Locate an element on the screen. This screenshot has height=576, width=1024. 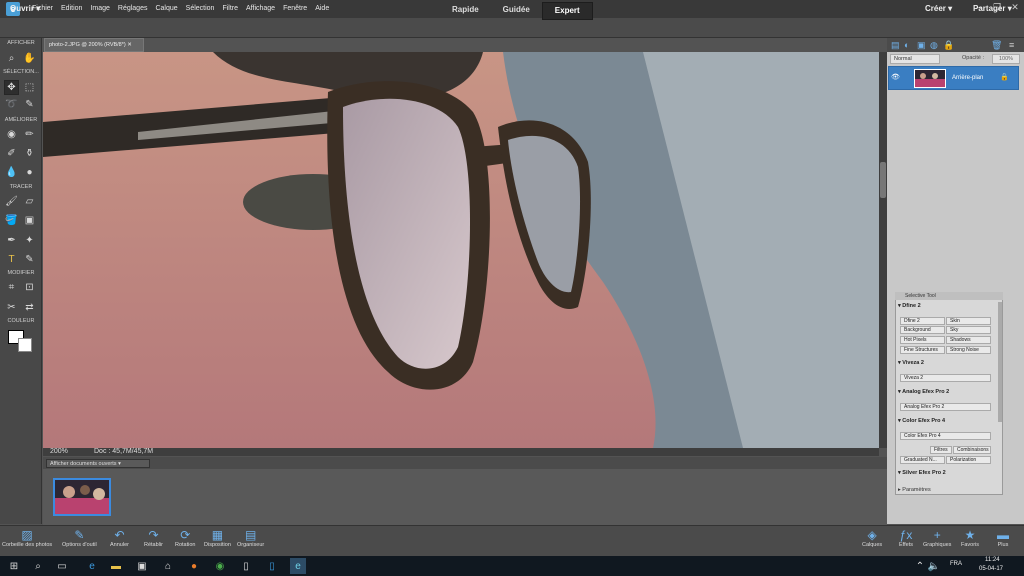
redo-button: ↷ Rétablir is located at coordinates (153, 538).